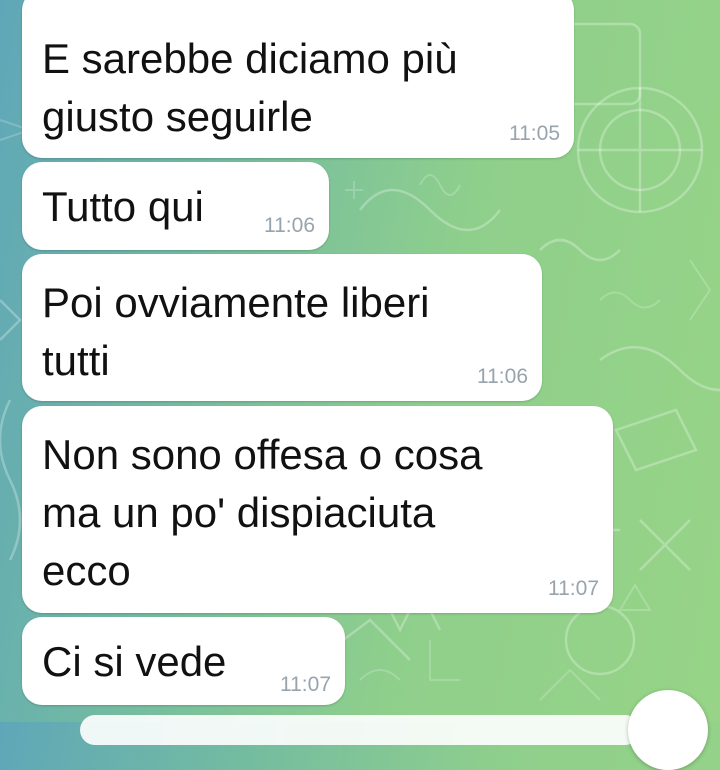  What do you see at coordinates (534, 133) in the screenshot?
I see `message-time: 11:05` at bounding box center [534, 133].